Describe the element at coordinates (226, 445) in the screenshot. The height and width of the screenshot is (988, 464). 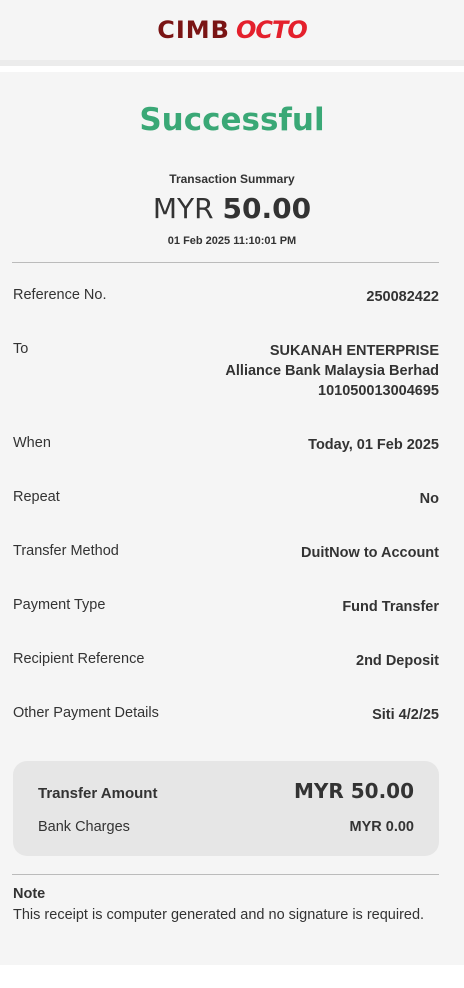
I see `row-when: When Today, 01 Feb 2025` at that location.